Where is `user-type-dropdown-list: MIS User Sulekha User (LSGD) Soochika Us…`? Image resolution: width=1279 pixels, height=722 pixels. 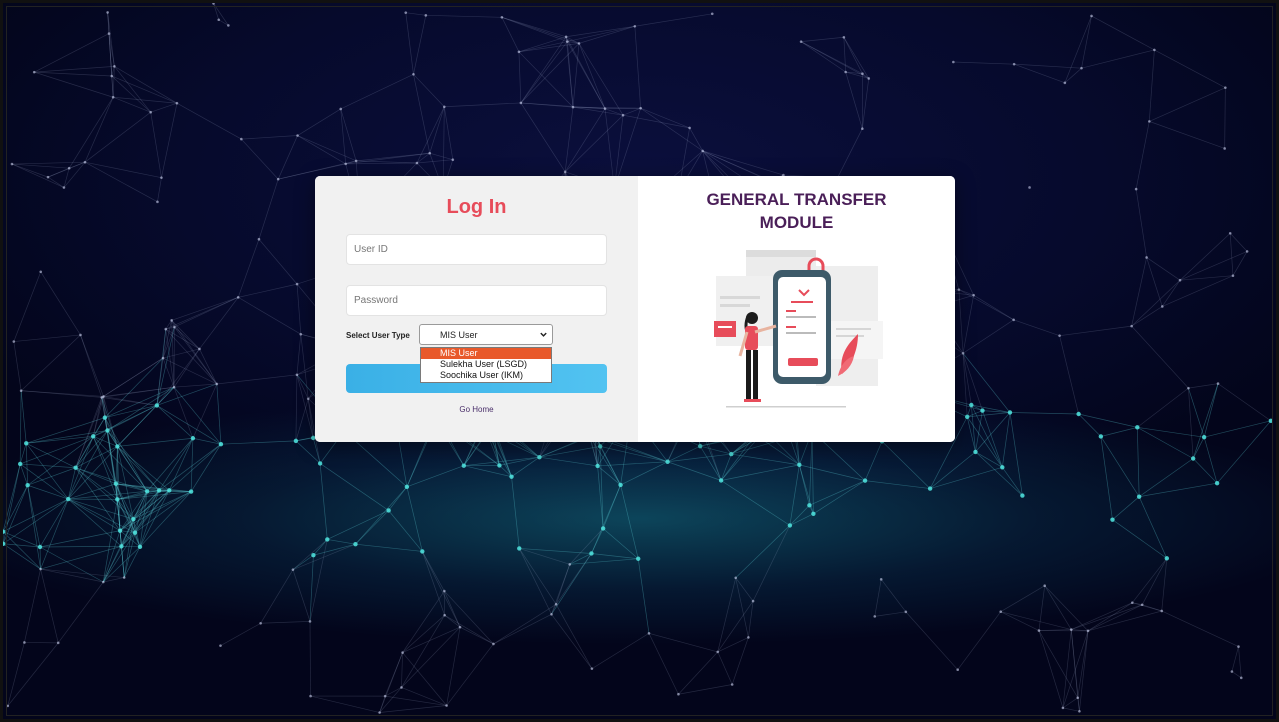
user-type-dropdown-list: MIS User Sulekha User (LSGD) Soochika Us… is located at coordinates (486, 365).